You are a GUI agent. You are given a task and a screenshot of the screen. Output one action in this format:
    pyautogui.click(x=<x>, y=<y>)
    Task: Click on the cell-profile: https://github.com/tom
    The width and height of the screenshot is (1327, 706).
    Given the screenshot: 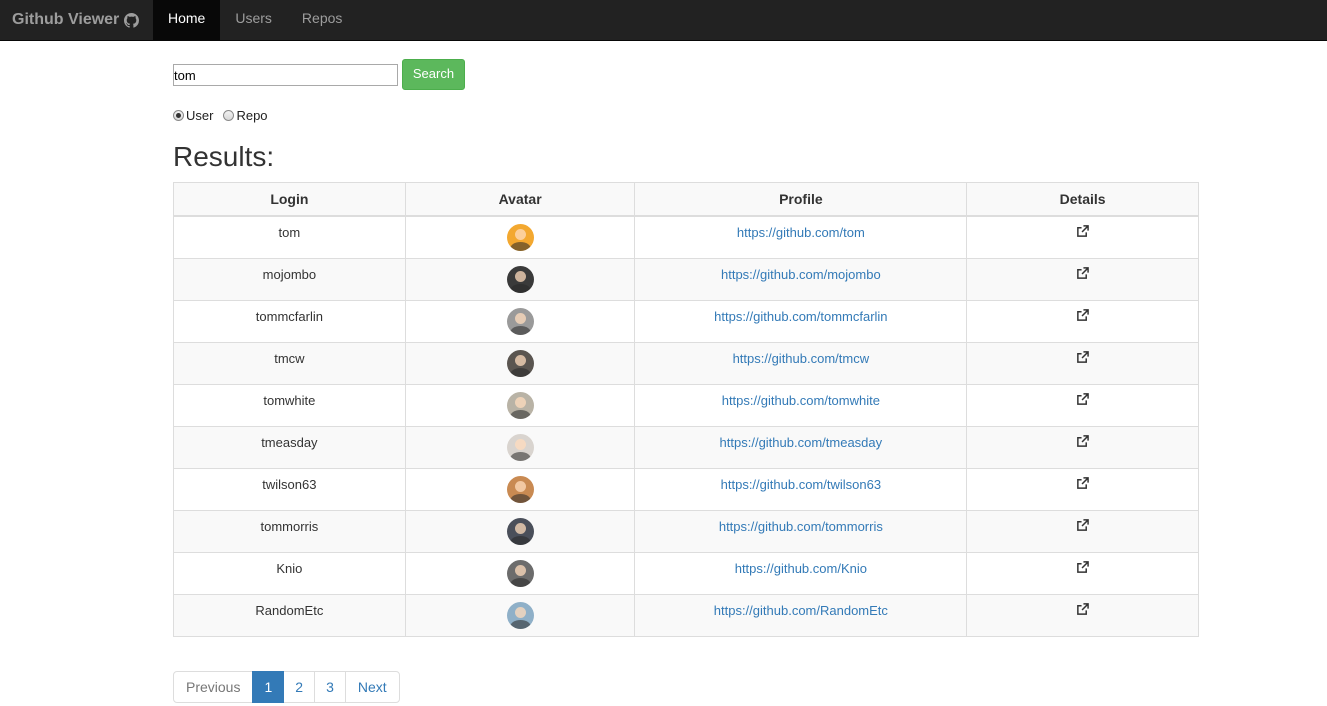 What is the action you would take?
    pyautogui.click(x=801, y=237)
    